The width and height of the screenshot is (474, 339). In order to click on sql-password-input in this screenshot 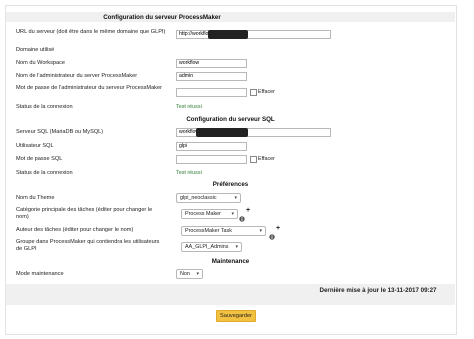, I will do `click(211, 159)`.